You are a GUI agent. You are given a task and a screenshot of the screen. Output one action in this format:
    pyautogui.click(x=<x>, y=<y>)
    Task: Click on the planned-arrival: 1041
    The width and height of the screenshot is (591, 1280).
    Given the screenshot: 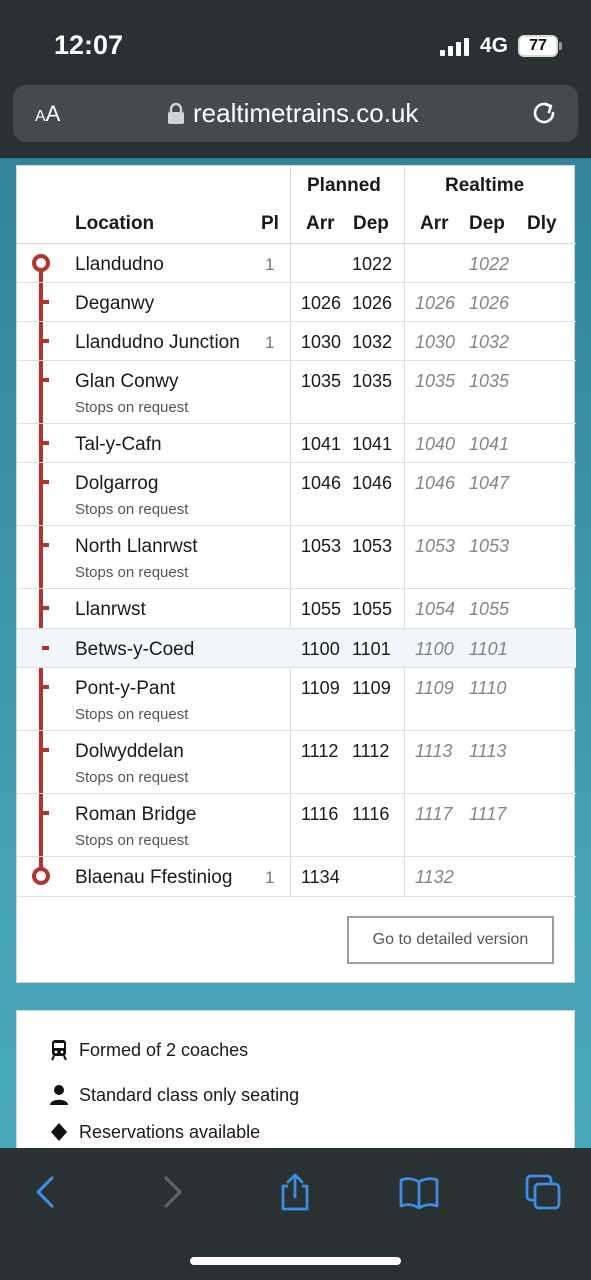 What is the action you would take?
    pyautogui.click(x=321, y=444)
    